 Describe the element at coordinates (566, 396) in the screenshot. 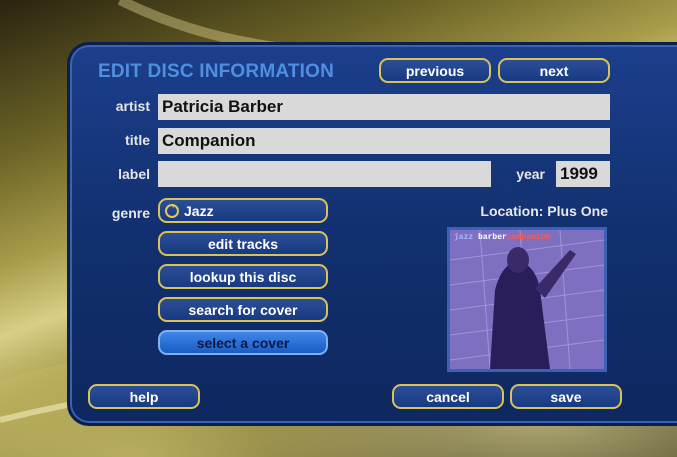

I see `save-button: save` at that location.